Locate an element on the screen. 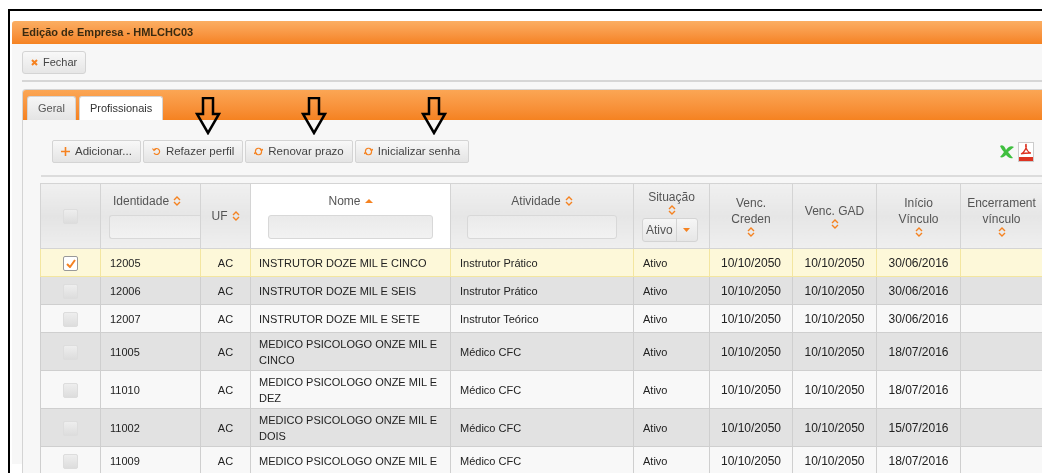  tab: Geral is located at coordinates (51, 108).